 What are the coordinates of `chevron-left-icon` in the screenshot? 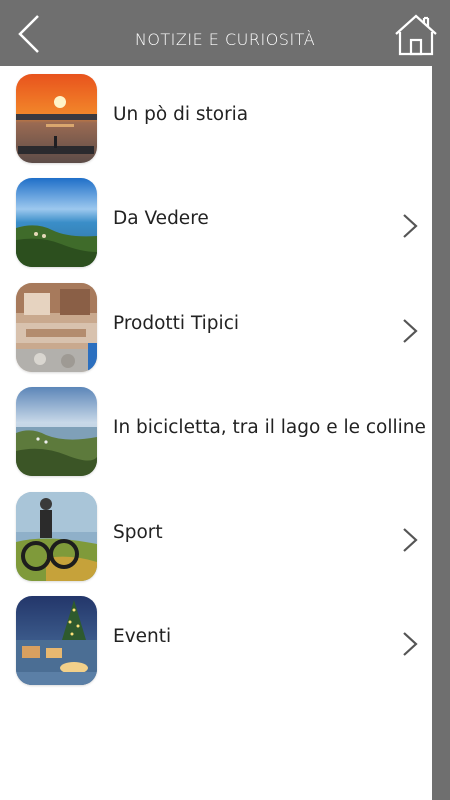 It's located at (28, 34).